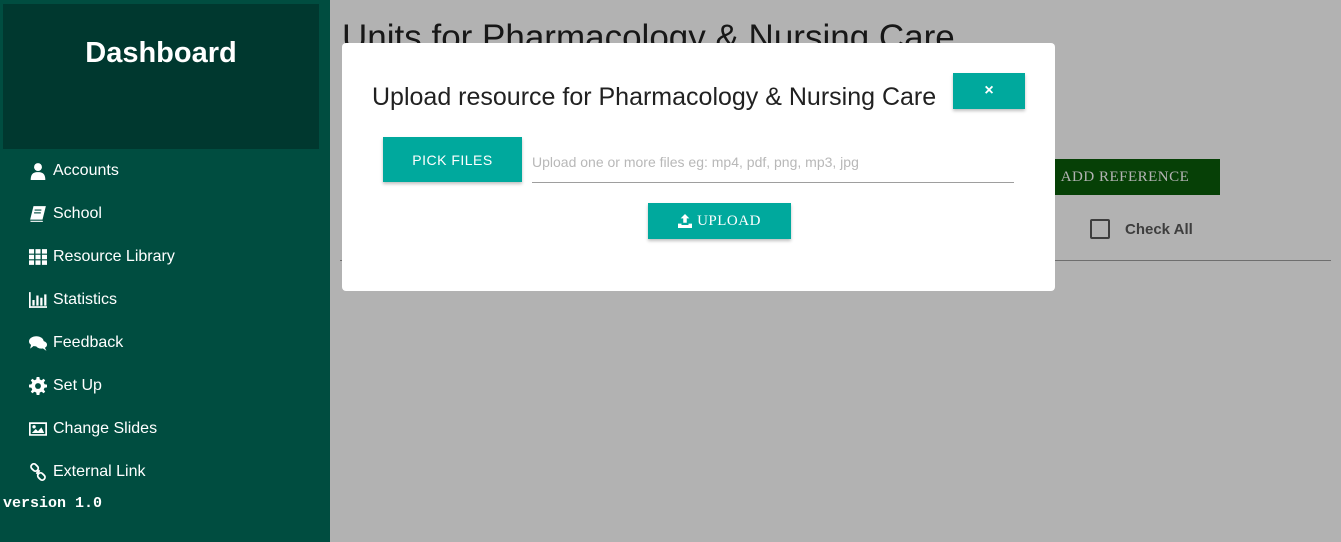  I want to click on version-label: version 1.0, so click(53, 503).